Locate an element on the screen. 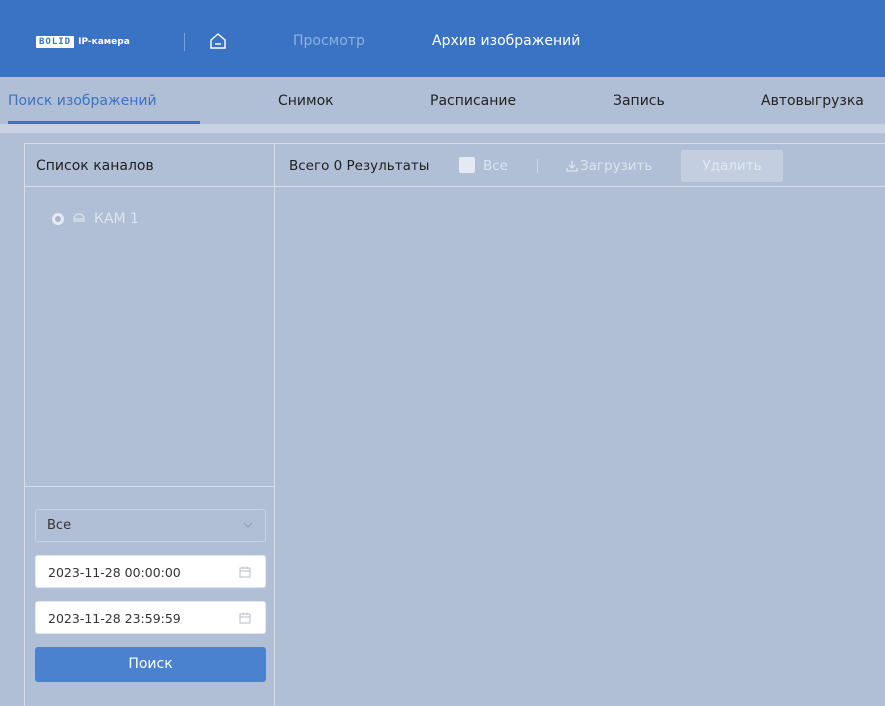 The image size is (885, 706). dome-camera-icon is located at coordinates (79, 217).